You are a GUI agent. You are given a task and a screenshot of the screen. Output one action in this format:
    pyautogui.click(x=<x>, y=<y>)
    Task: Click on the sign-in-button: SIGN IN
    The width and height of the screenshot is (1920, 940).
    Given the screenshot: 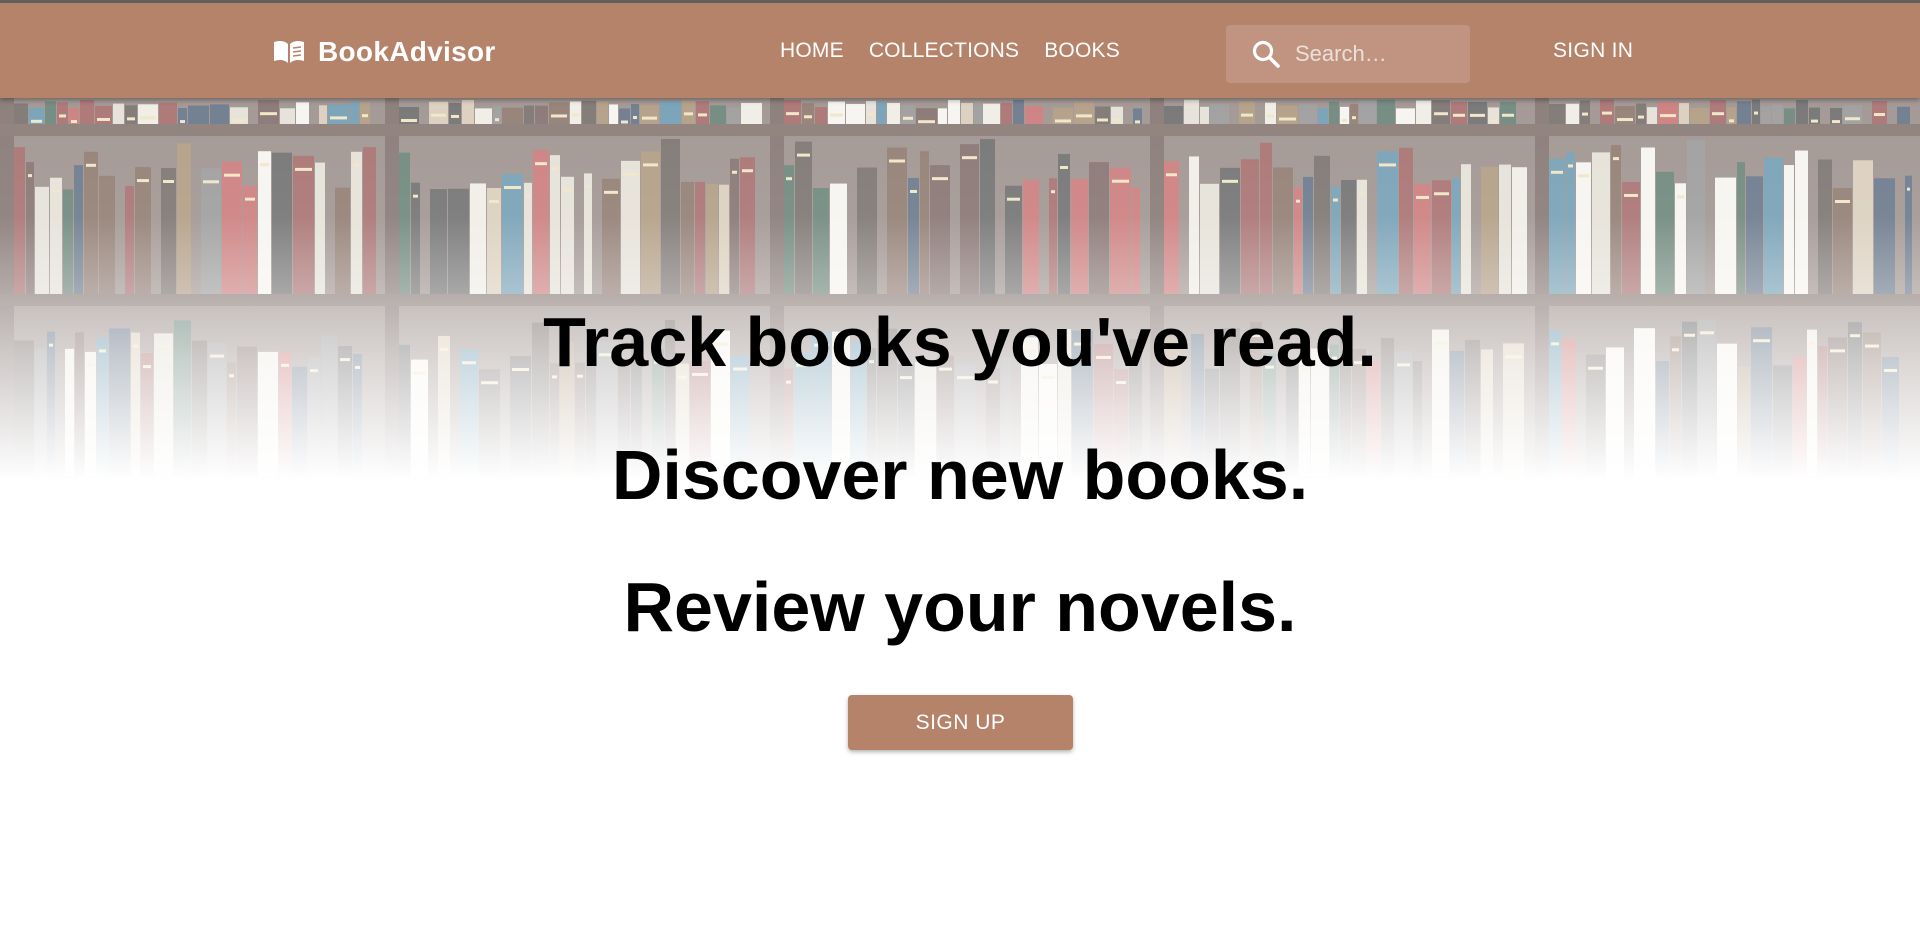 What is the action you would take?
    pyautogui.click(x=1593, y=51)
    